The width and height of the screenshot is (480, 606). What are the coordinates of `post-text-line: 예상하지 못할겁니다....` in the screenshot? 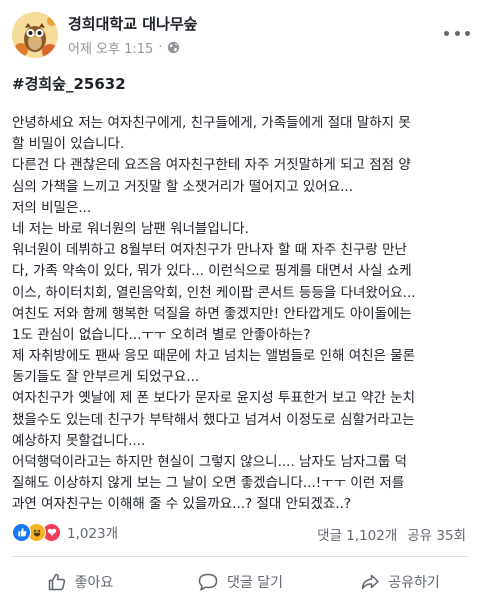 It's located at (79, 440).